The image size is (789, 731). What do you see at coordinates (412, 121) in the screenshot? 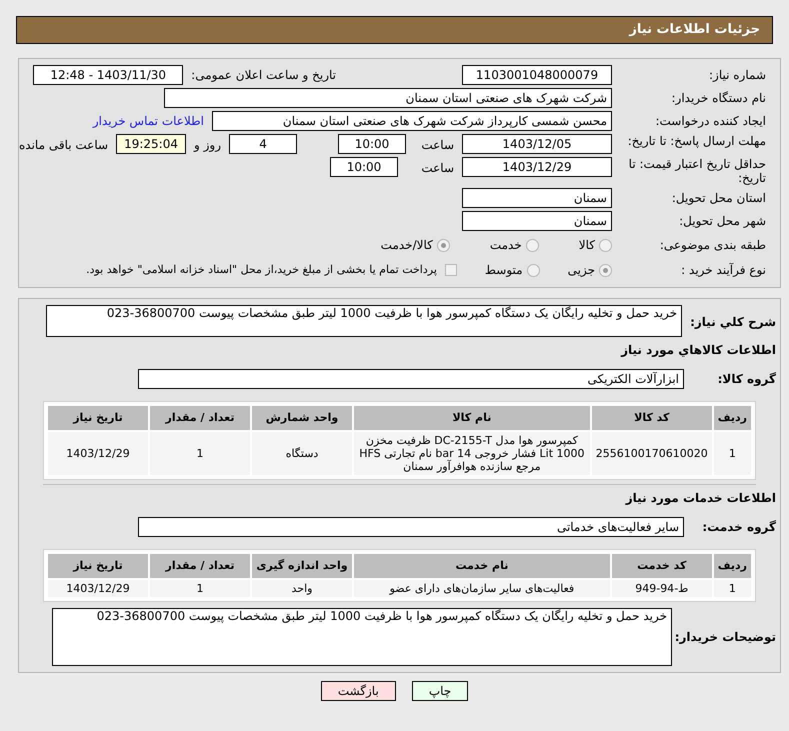
I see `text-field: محسن شمسی کارپرداز شرکت شهرک های صنعتی استان سمنان` at bounding box center [412, 121].